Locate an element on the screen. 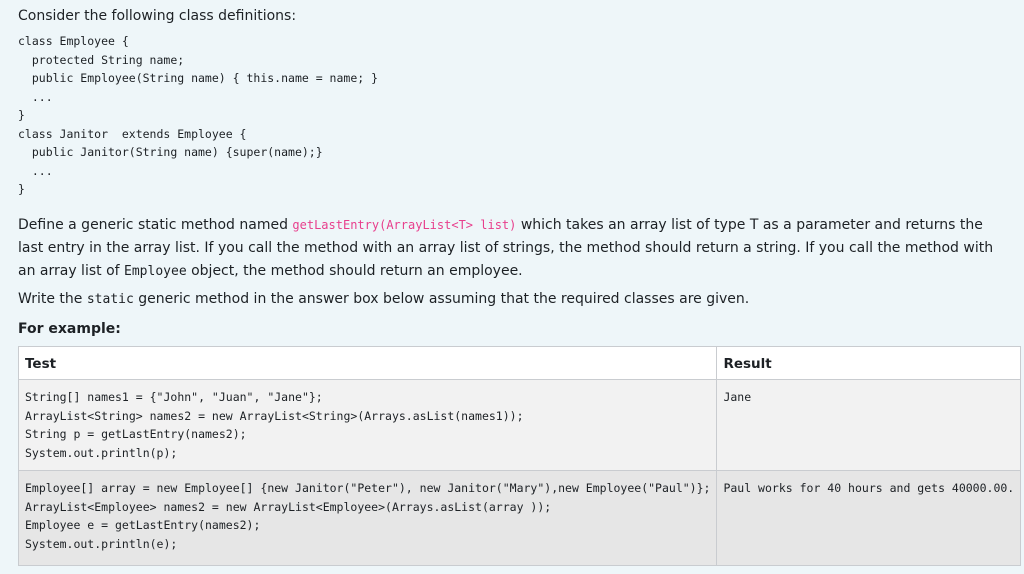 The width and height of the screenshot is (1024, 574). static-keyword-code: static is located at coordinates (110, 299).